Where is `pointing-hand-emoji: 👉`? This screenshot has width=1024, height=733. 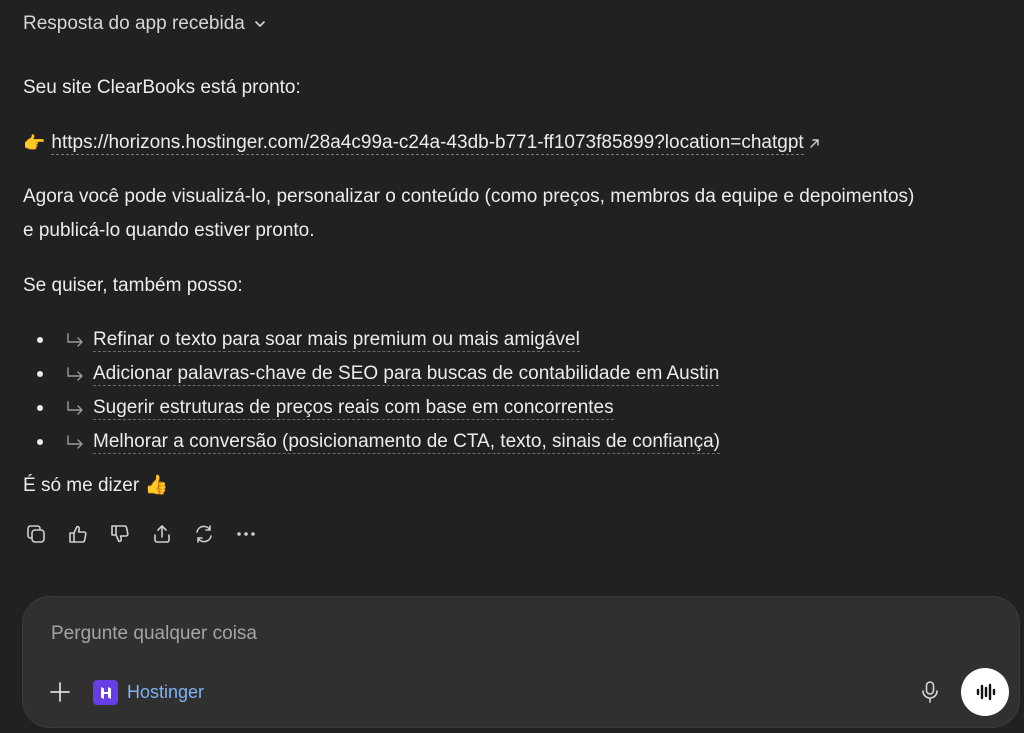 pointing-hand-emoji: 👉 is located at coordinates (34, 143).